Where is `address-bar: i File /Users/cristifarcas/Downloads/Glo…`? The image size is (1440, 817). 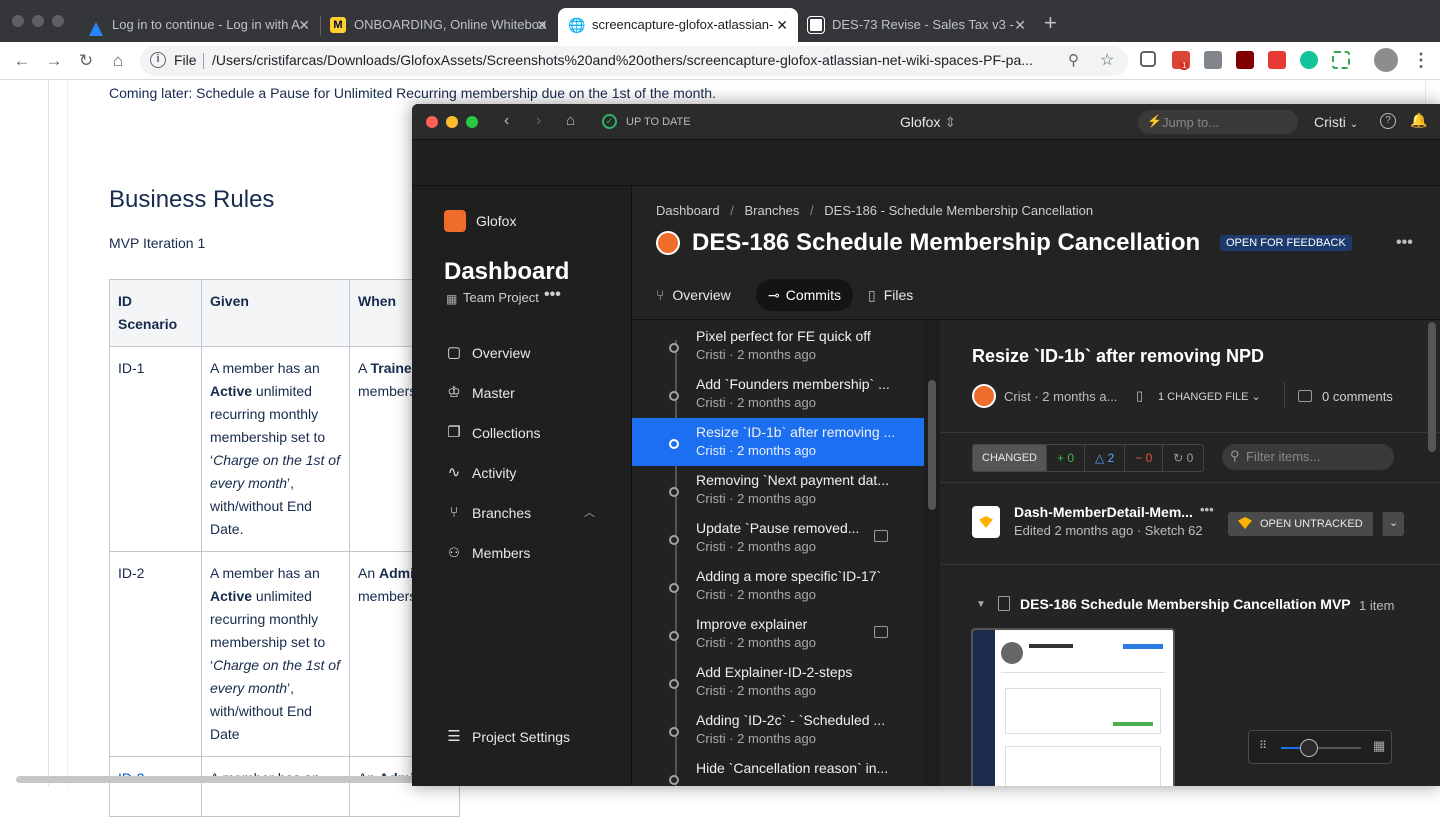
address-bar: i File /Users/cristifarcas/Downloads/Glo… is located at coordinates (634, 61).